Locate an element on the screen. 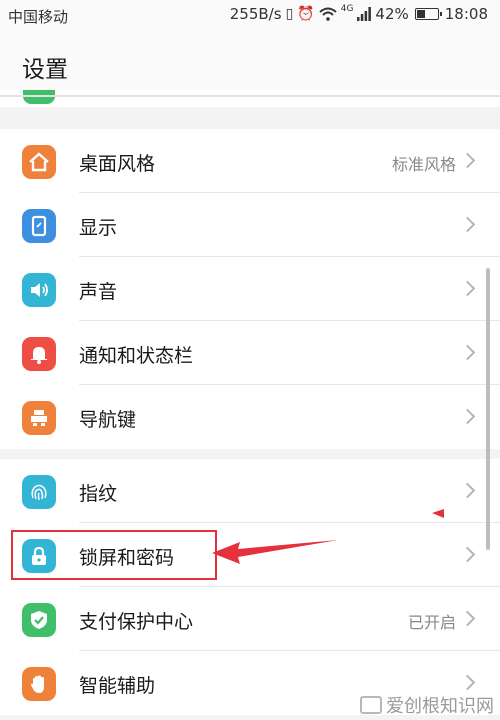  settings-item-bell: 通知和状态栏 is located at coordinates (250, 353).